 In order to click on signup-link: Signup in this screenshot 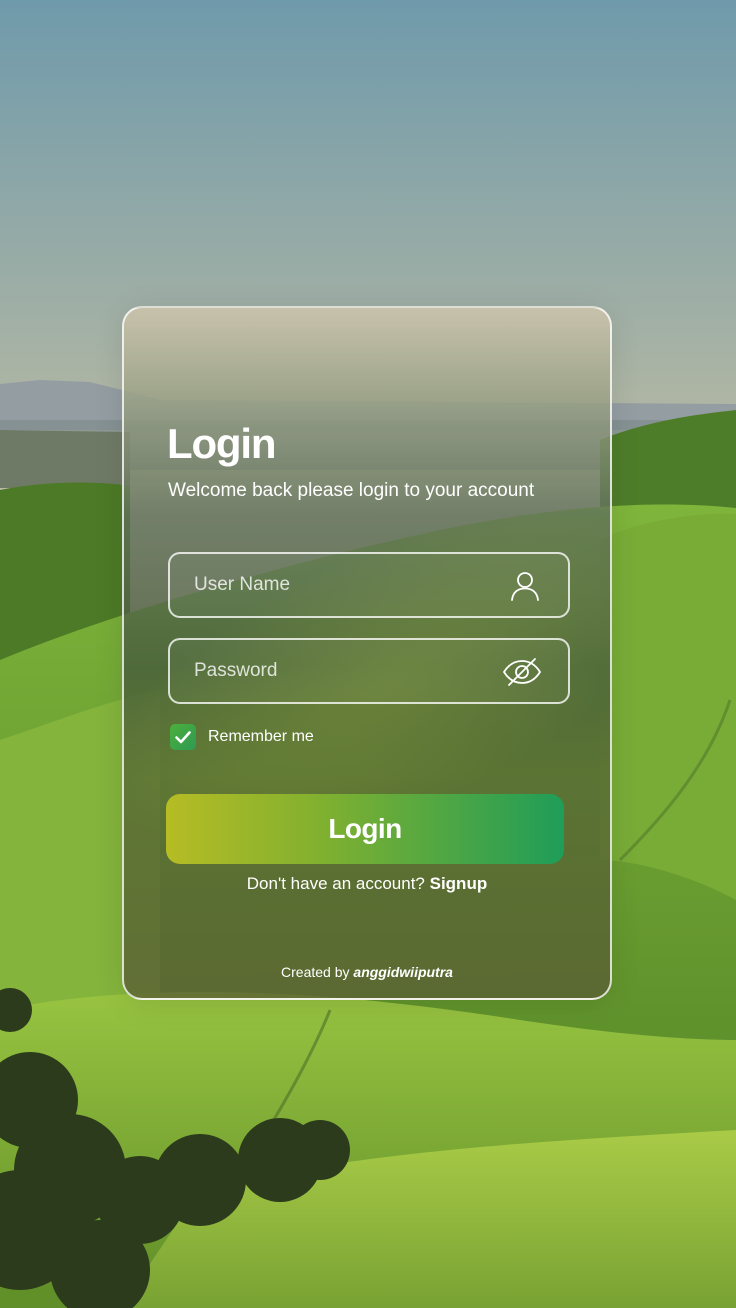, I will do `click(459, 883)`.